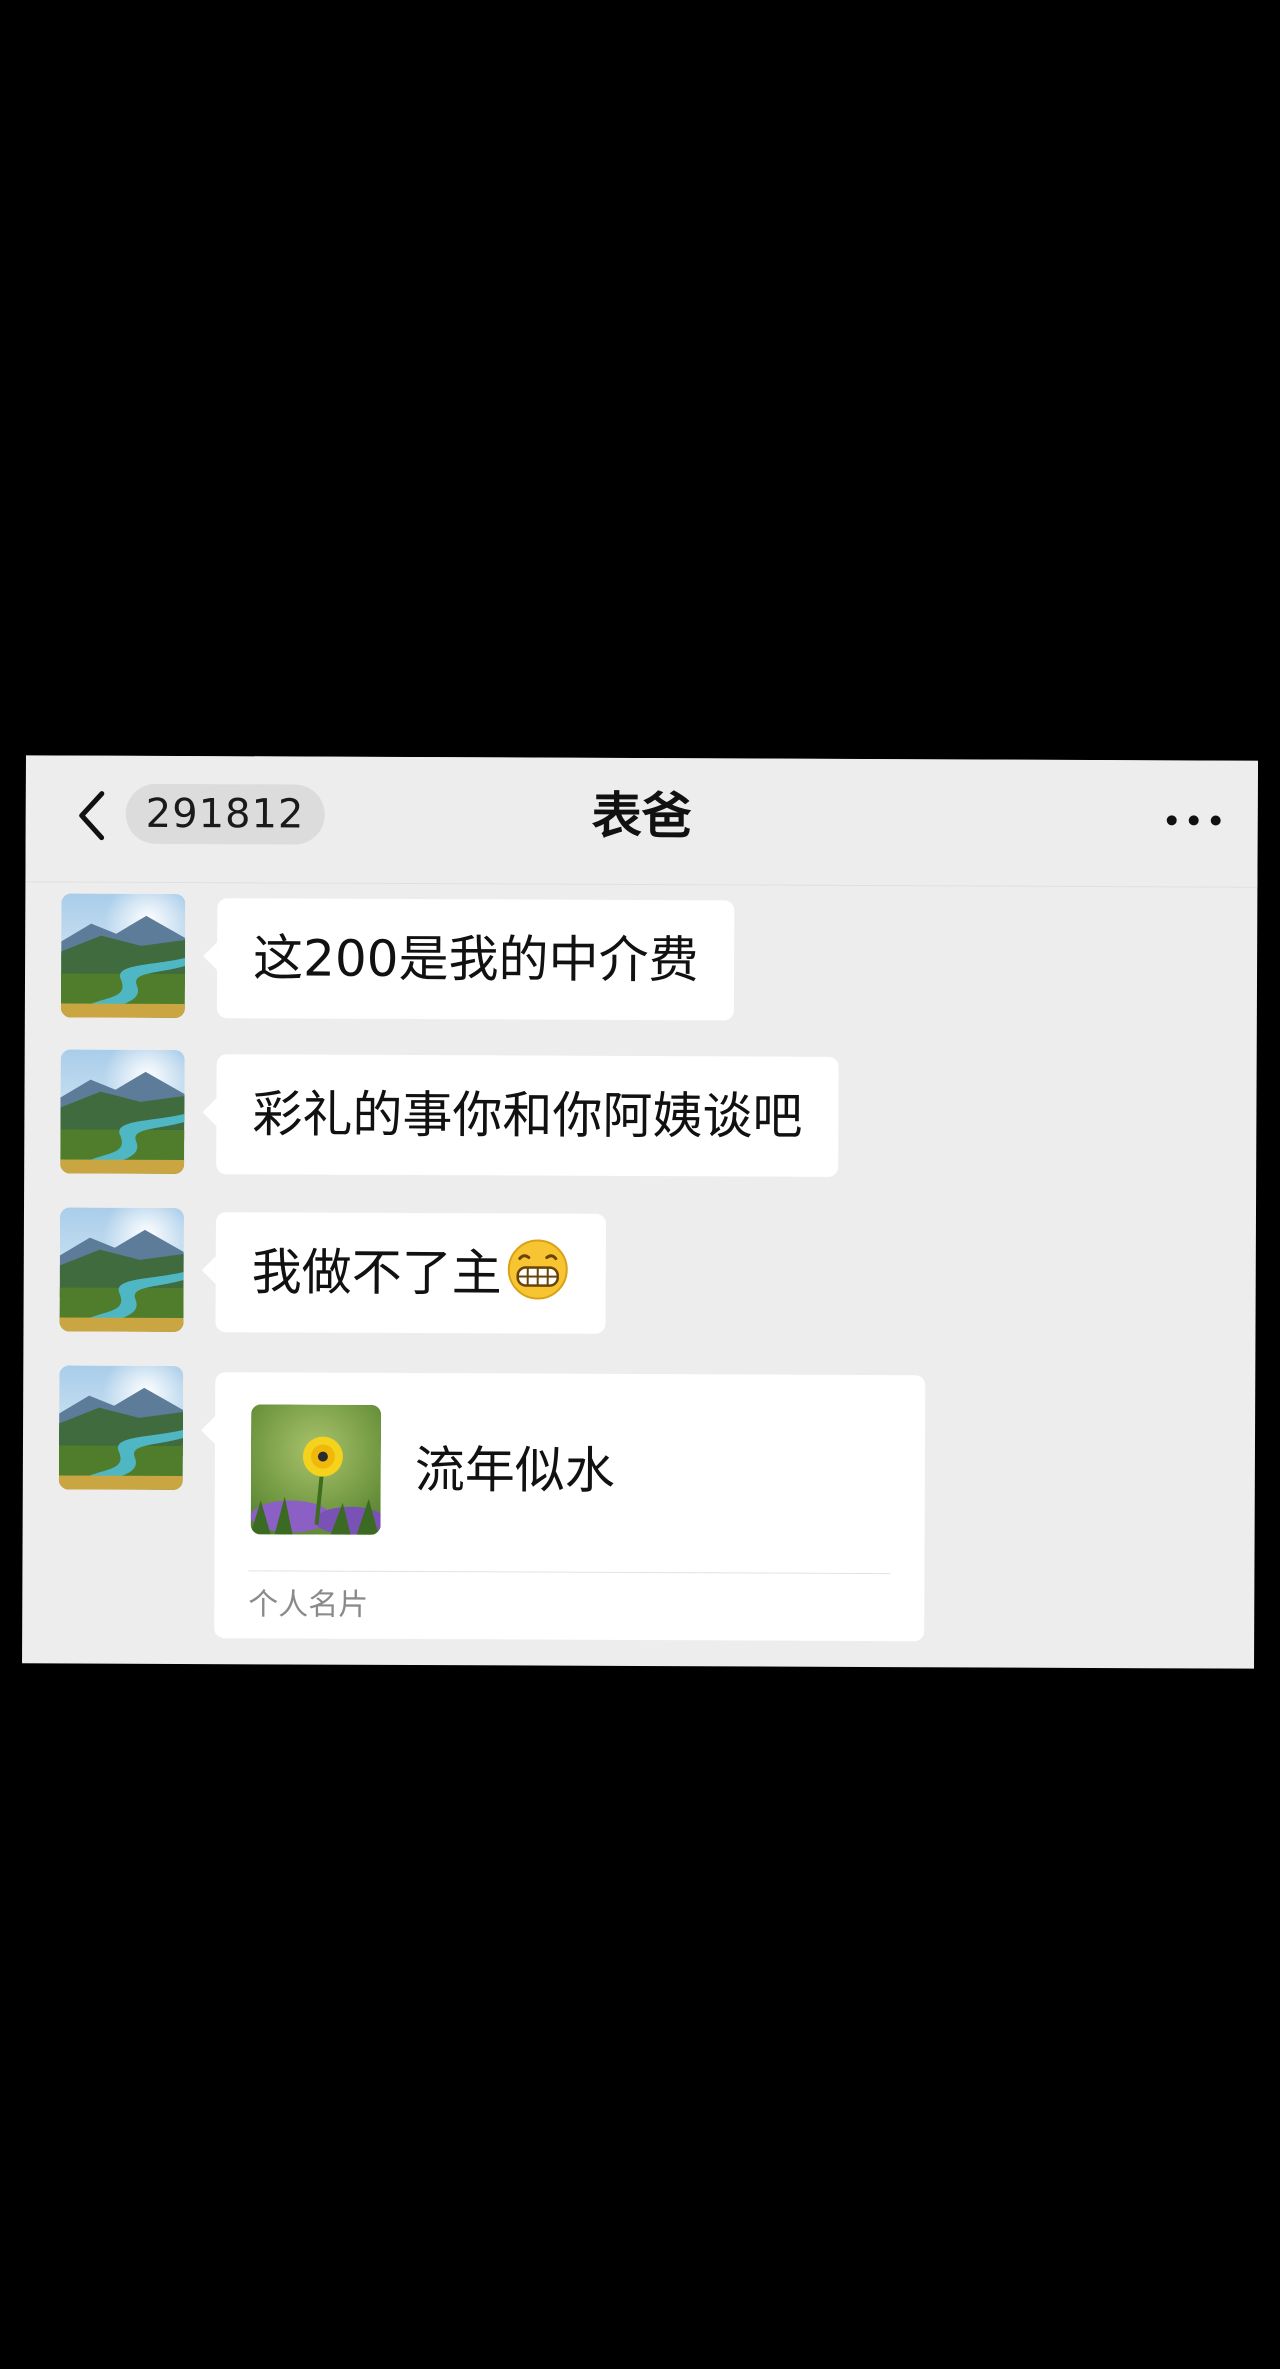 Image resolution: width=1280 pixels, height=2369 pixels. What do you see at coordinates (569, 1572) in the screenshot?
I see `card-divider` at bounding box center [569, 1572].